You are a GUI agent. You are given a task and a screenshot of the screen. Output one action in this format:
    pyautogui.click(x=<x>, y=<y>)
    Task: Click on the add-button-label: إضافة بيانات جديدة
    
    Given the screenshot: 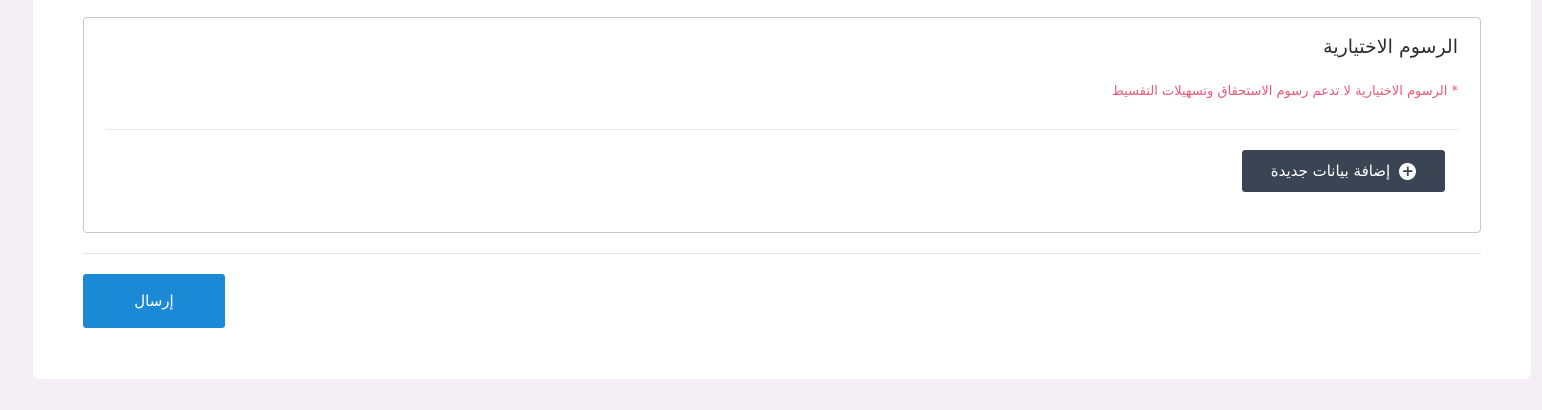 What is the action you would take?
    pyautogui.click(x=1330, y=171)
    